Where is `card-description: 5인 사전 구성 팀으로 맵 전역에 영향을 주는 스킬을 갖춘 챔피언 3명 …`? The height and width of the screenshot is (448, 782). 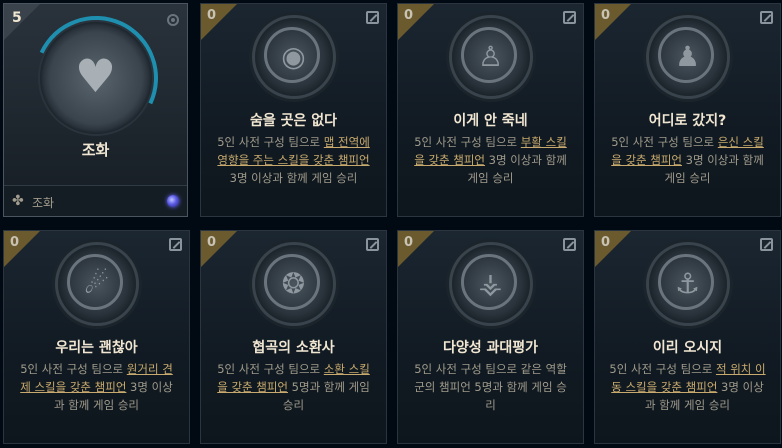
card-description: 5인 사전 구성 팀으로 맵 전역에 영향을 주는 스킬을 갖춘 챔피언 3명 … is located at coordinates (293, 160).